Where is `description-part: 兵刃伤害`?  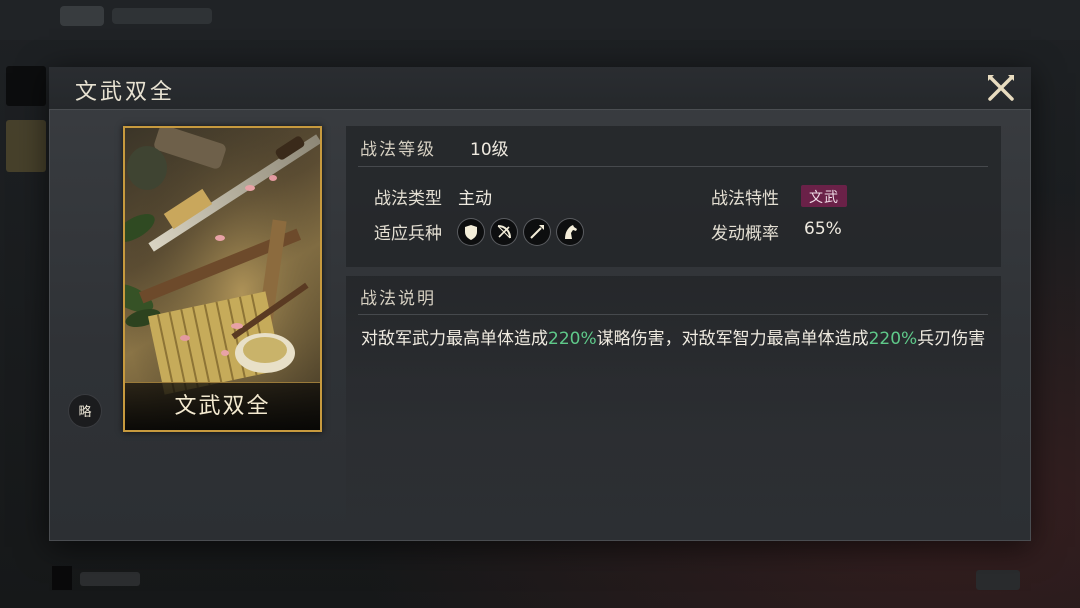 description-part: 兵刃伤害 is located at coordinates (951, 339).